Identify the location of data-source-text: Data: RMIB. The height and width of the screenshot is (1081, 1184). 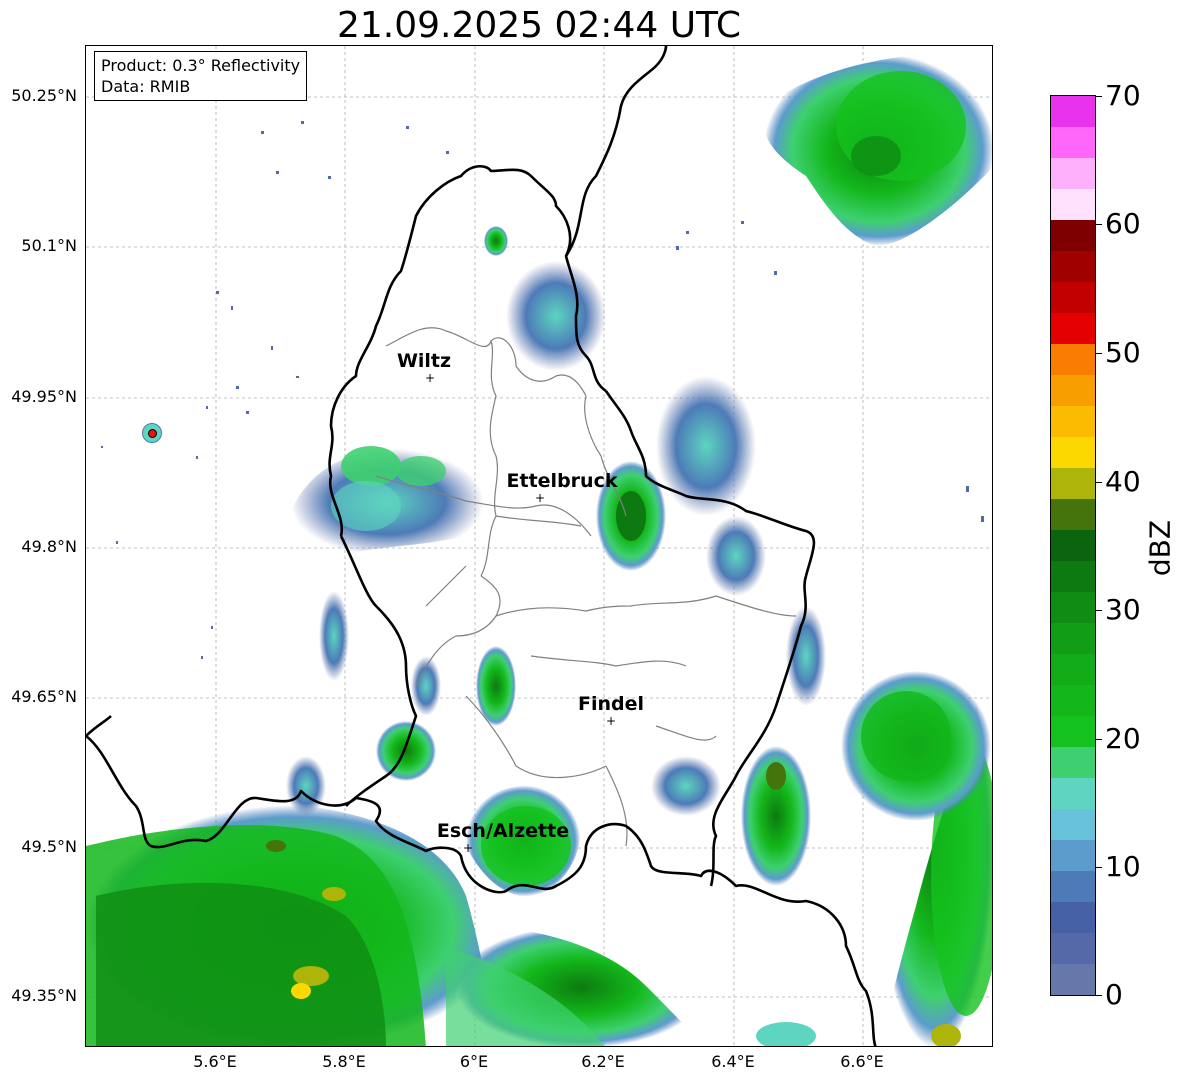
(146, 86).